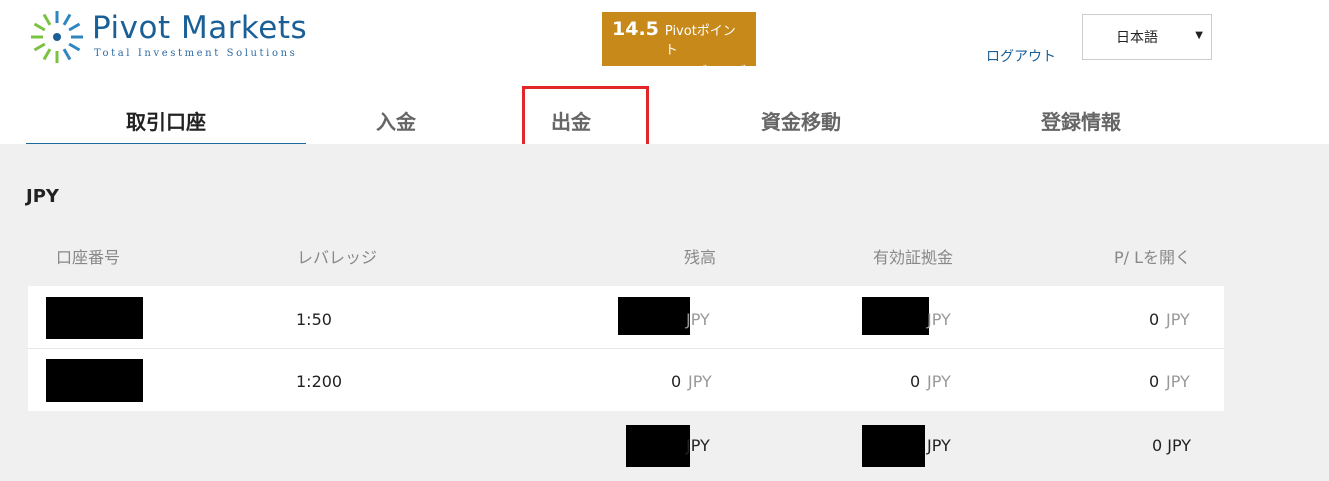 This screenshot has width=1329, height=481. I want to click on table-total-row: JPY JPY 0 JPY, so click(626, 446).